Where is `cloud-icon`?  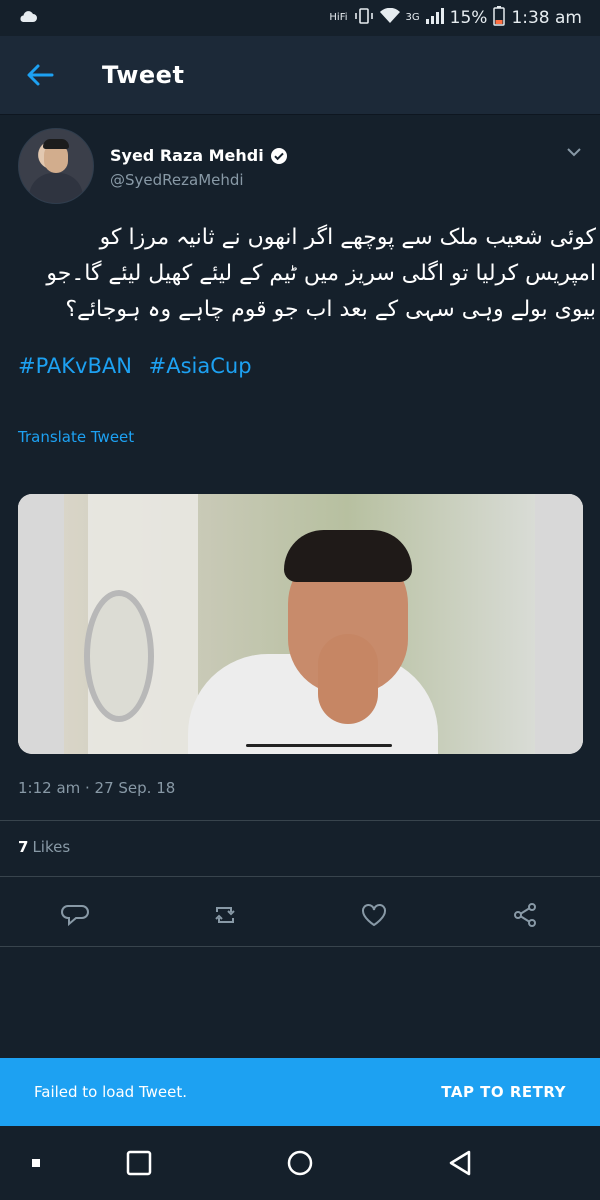
cloud-icon is located at coordinates (28, 18).